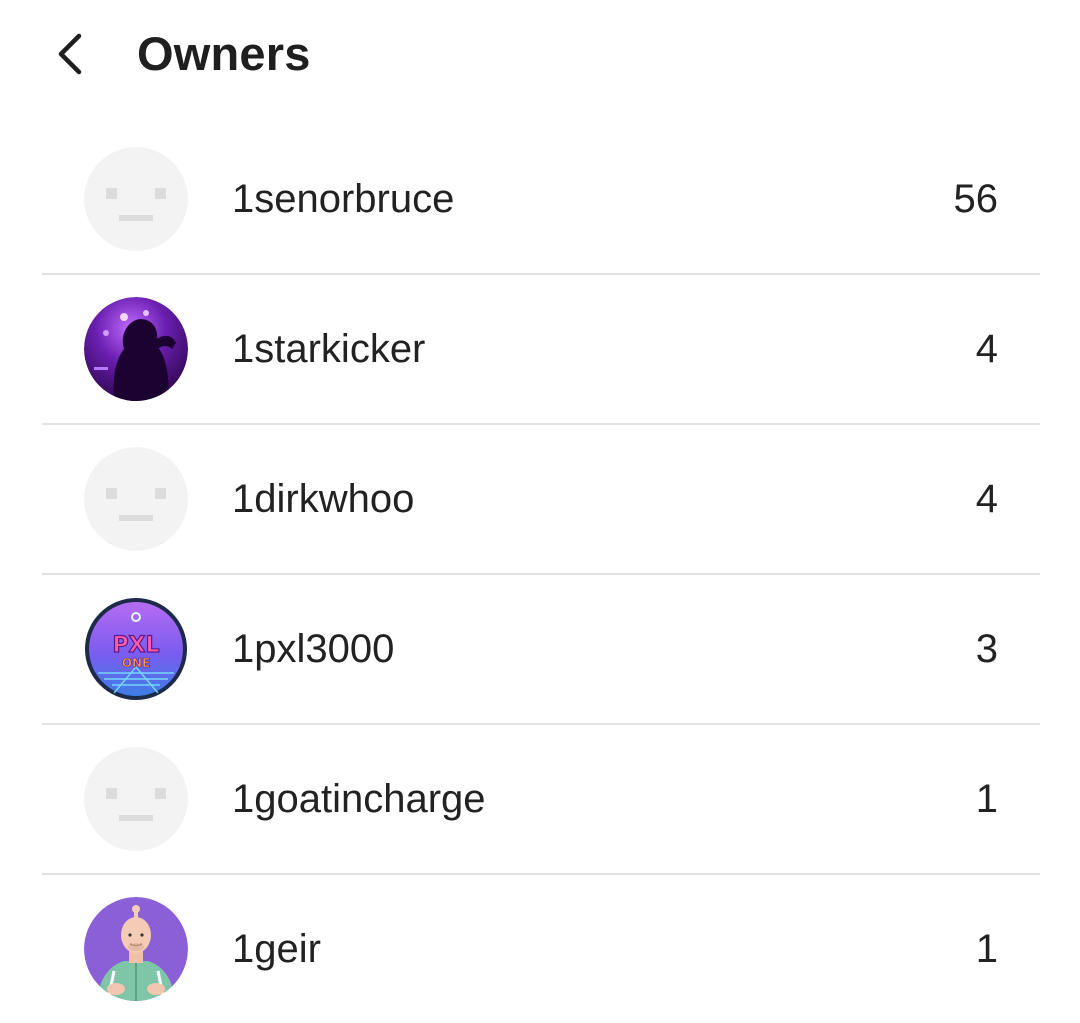  Describe the element at coordinates (976, 199) in the screenshot. I see `owner-count: 56` at that location.